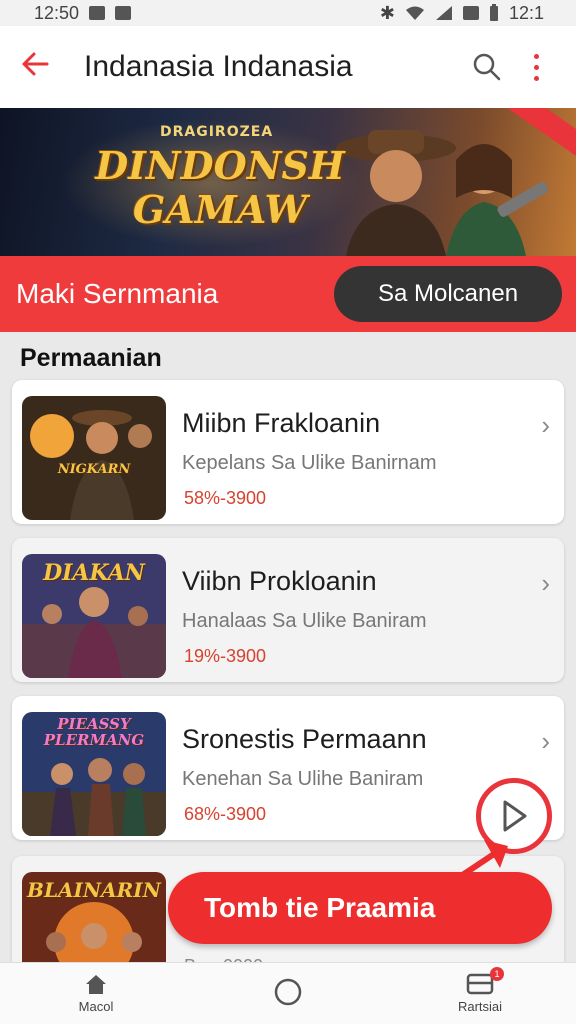 The height and width of the screenshot is (1024, 576). What do you see at coordinates (497, 974) in the screenshot?
I see `notification-badge: 1` at bounding box center [497, 974].